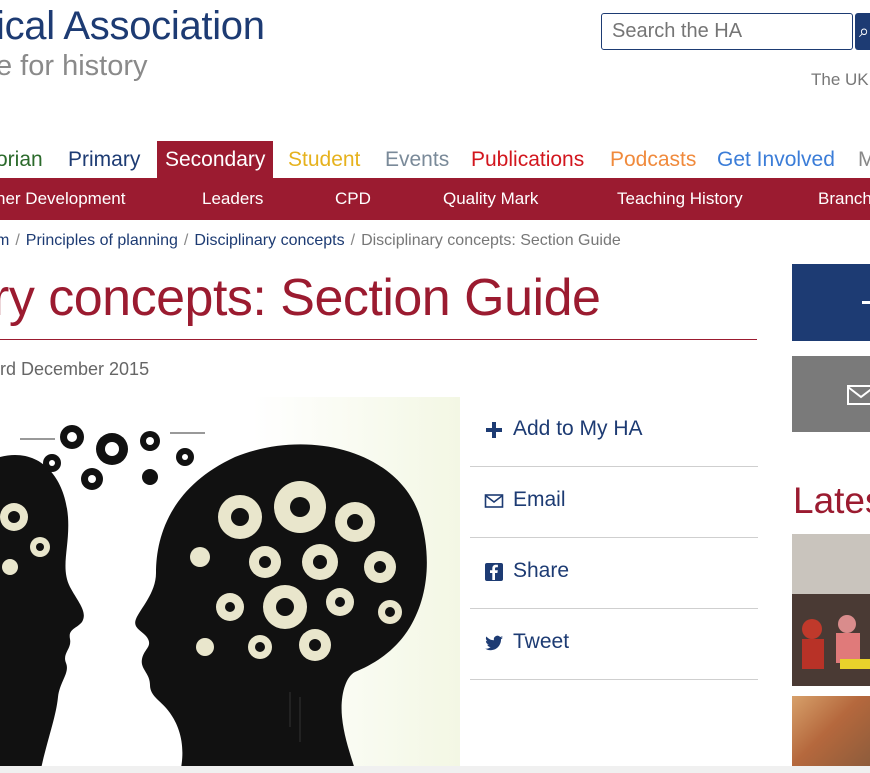  I want to click on nav-tab-label: M, so click(864, 159).